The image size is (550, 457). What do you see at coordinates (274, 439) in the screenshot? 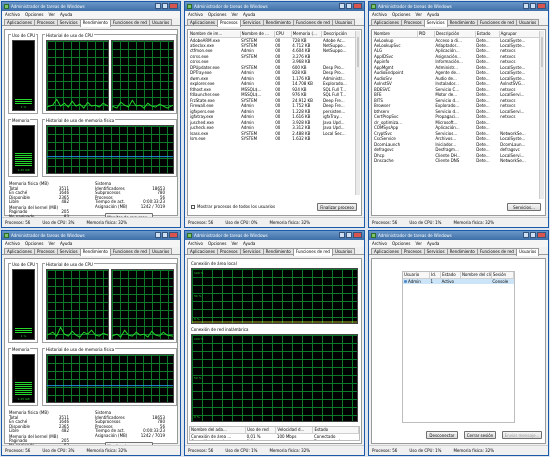
I see `table-row: Conexión de red ...0 % Desconectado` at bounding box center [274, 439].